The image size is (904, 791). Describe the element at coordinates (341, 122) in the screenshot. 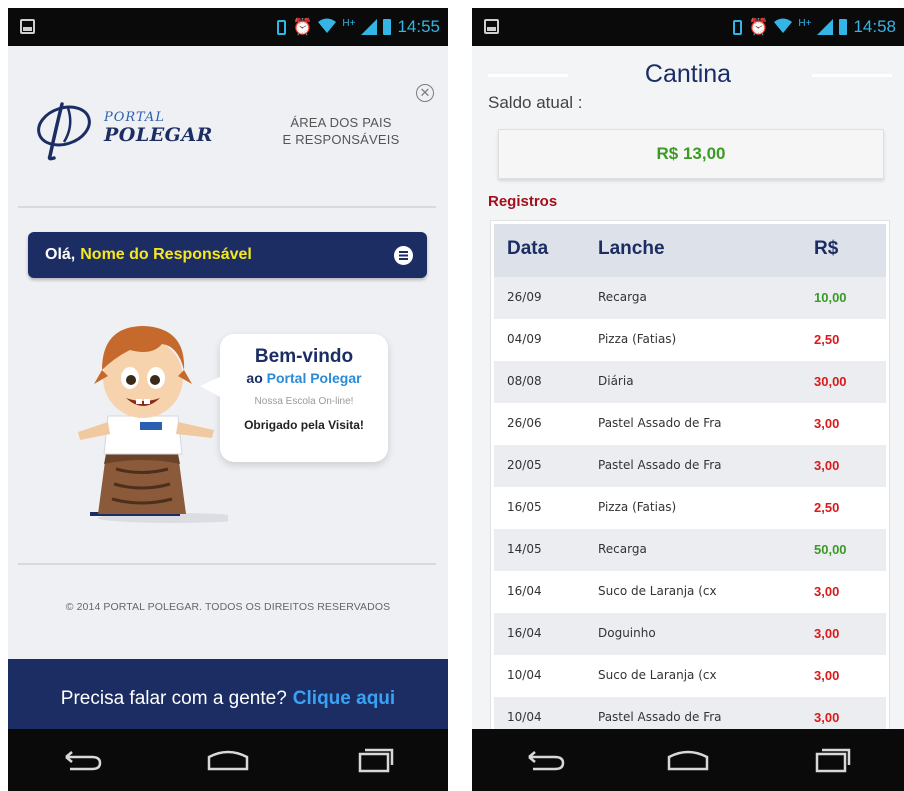

I see `area-line-1: ÁREA DOS PAIS` at that location.